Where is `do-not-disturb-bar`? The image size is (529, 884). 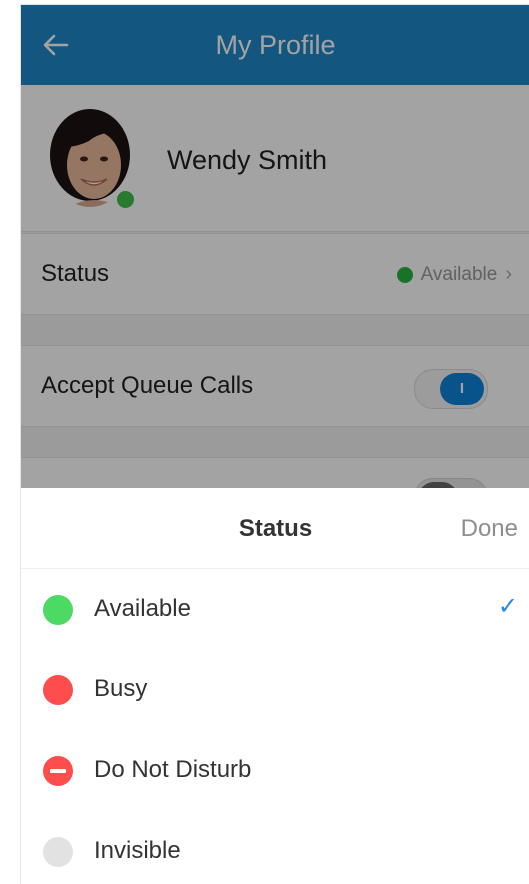
do-not-disturb-bar is located at coordinates (58, 771).